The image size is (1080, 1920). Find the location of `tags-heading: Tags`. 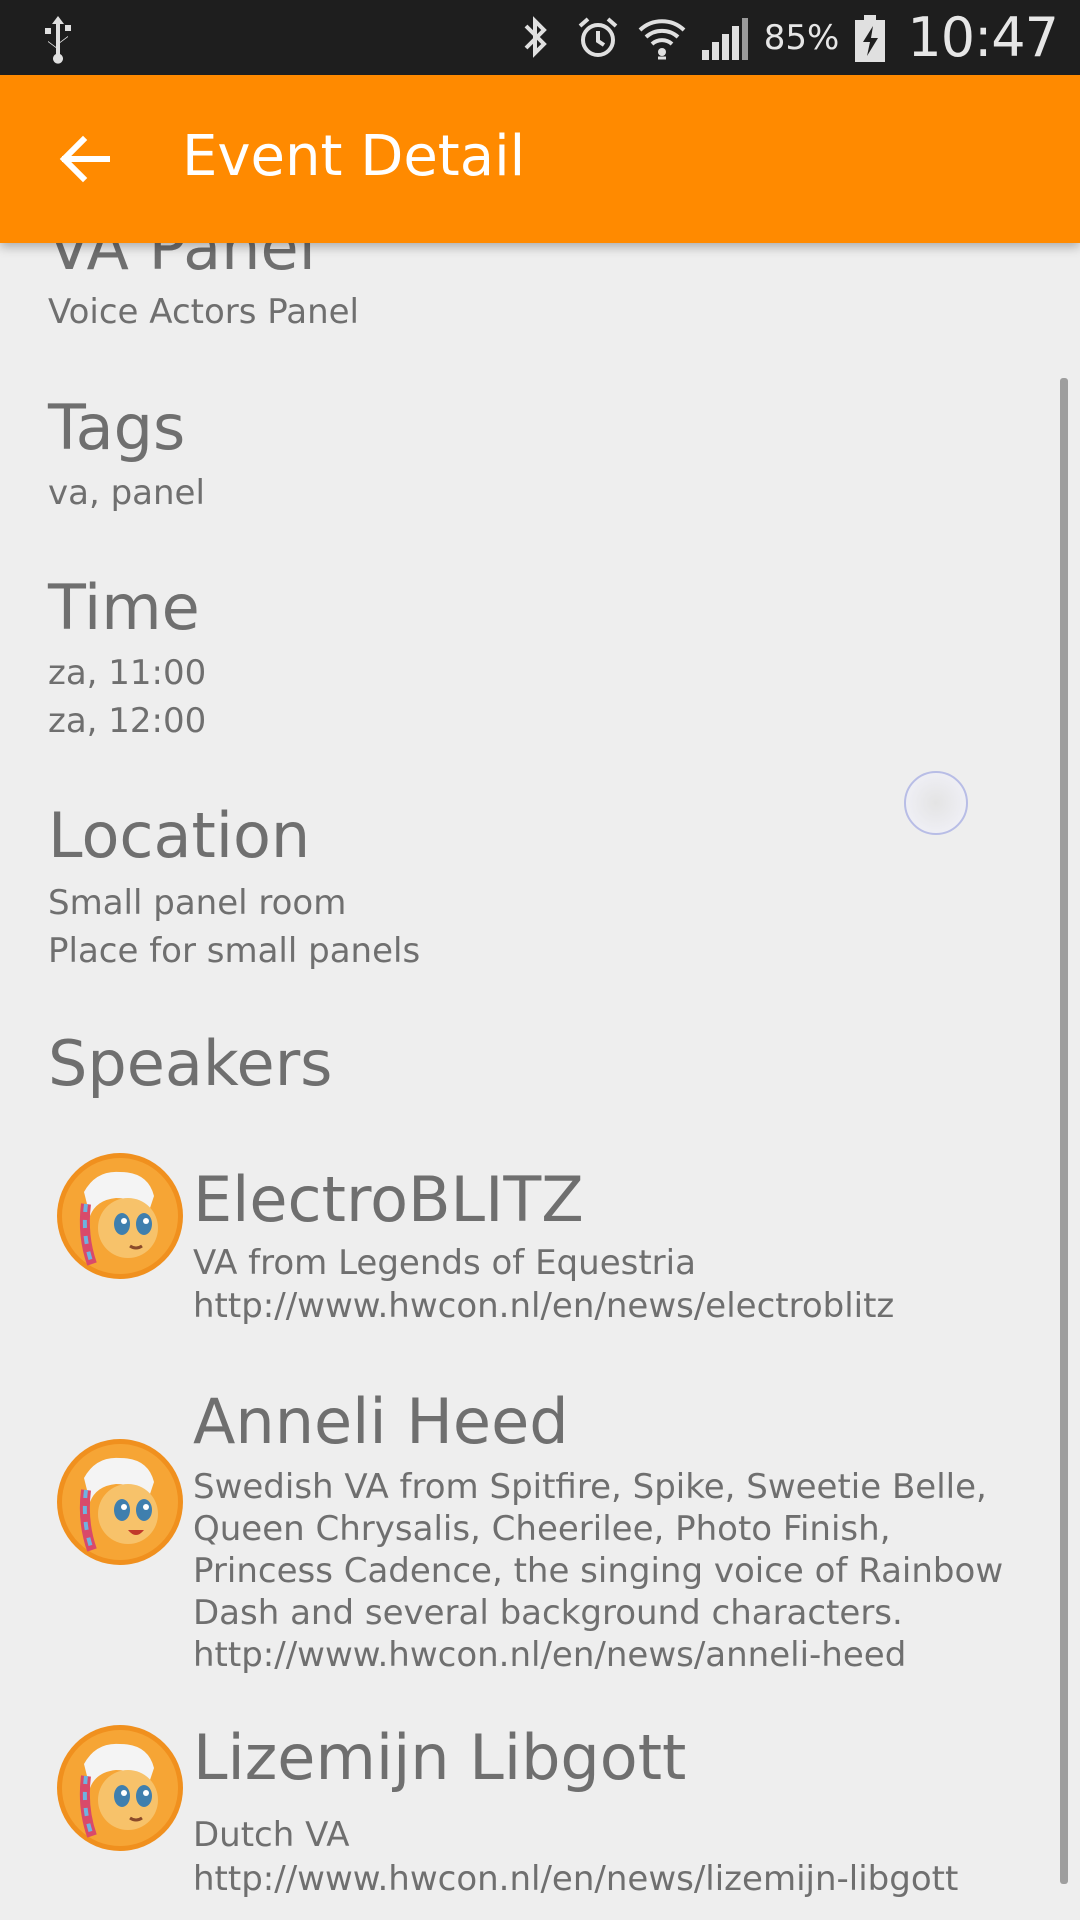

tags-heading: Tags is located at coordinates (117, 427).